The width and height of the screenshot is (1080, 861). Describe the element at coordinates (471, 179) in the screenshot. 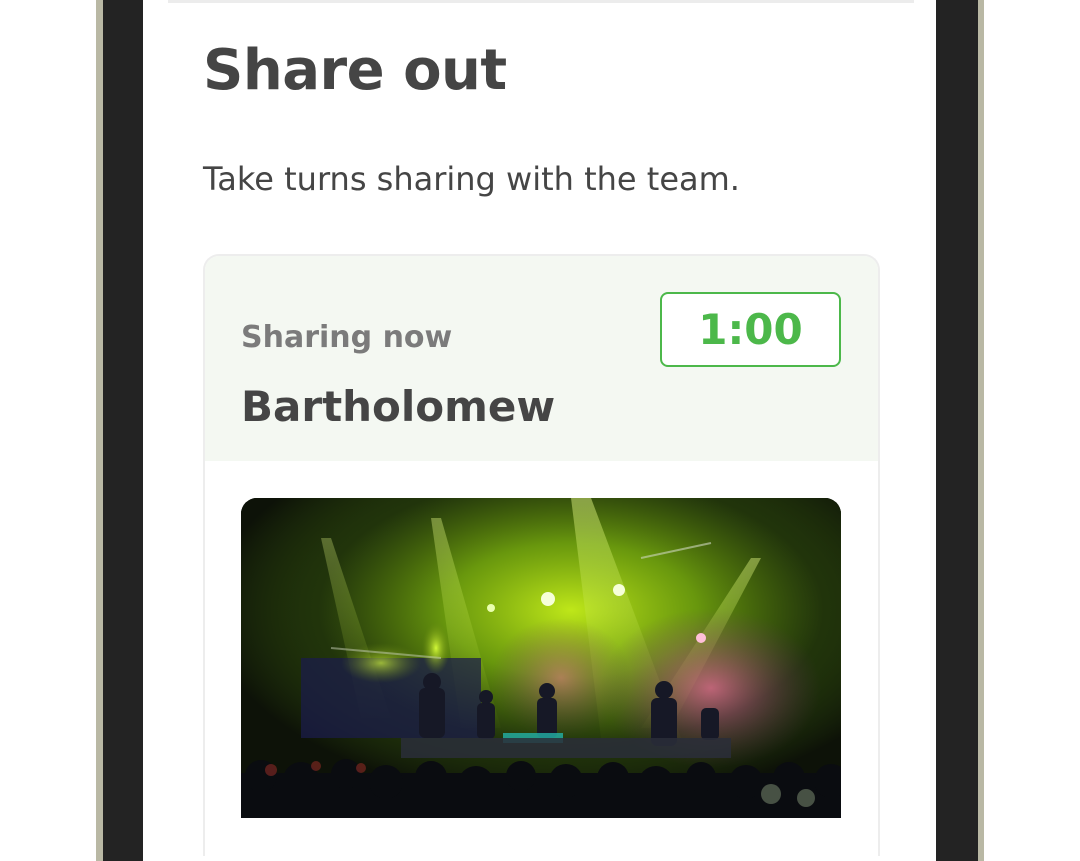

I see `page-subtitle: Take turns sharing with the team.` at that location.